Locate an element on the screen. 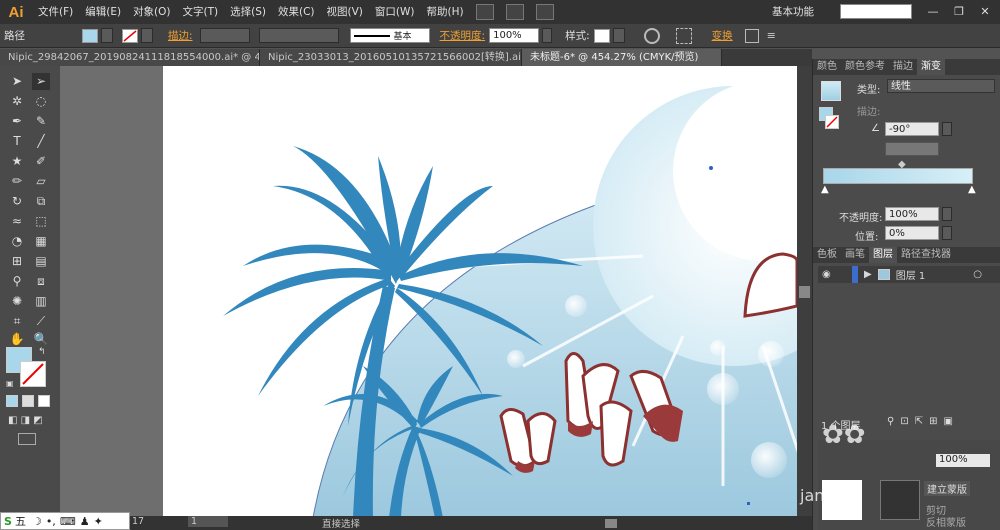 The image size is (1000, 530). layer-name: 图层 1 is located at coordinates (911, 274).